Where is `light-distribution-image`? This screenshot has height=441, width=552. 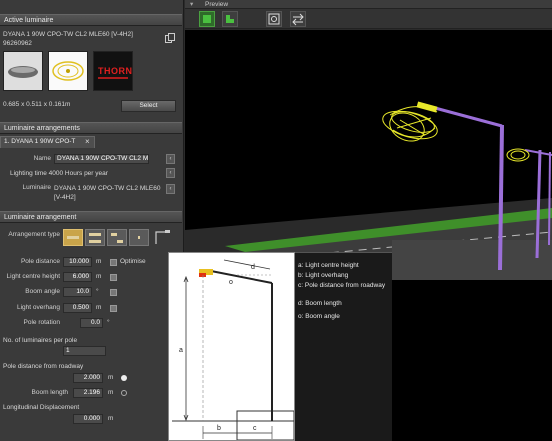
light-distribution-image is located at coordinates (68, 71).